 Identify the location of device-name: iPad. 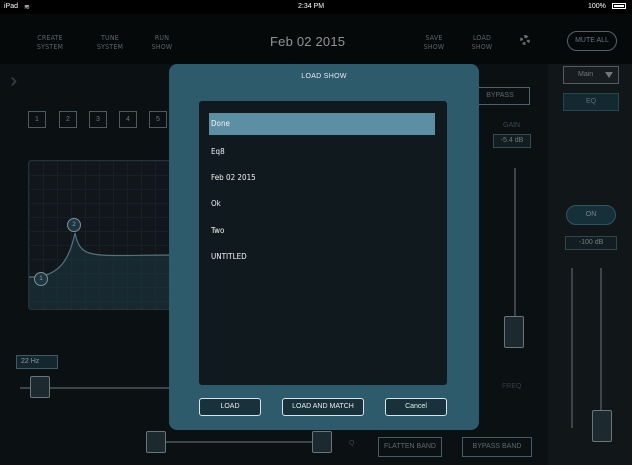
(11, 6).